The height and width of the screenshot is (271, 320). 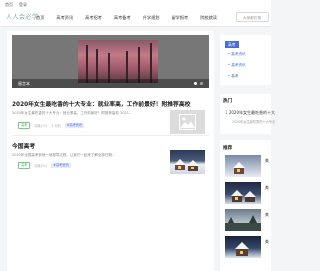 I want to click on post-title: 今国高考, so click(x=110, y=145).